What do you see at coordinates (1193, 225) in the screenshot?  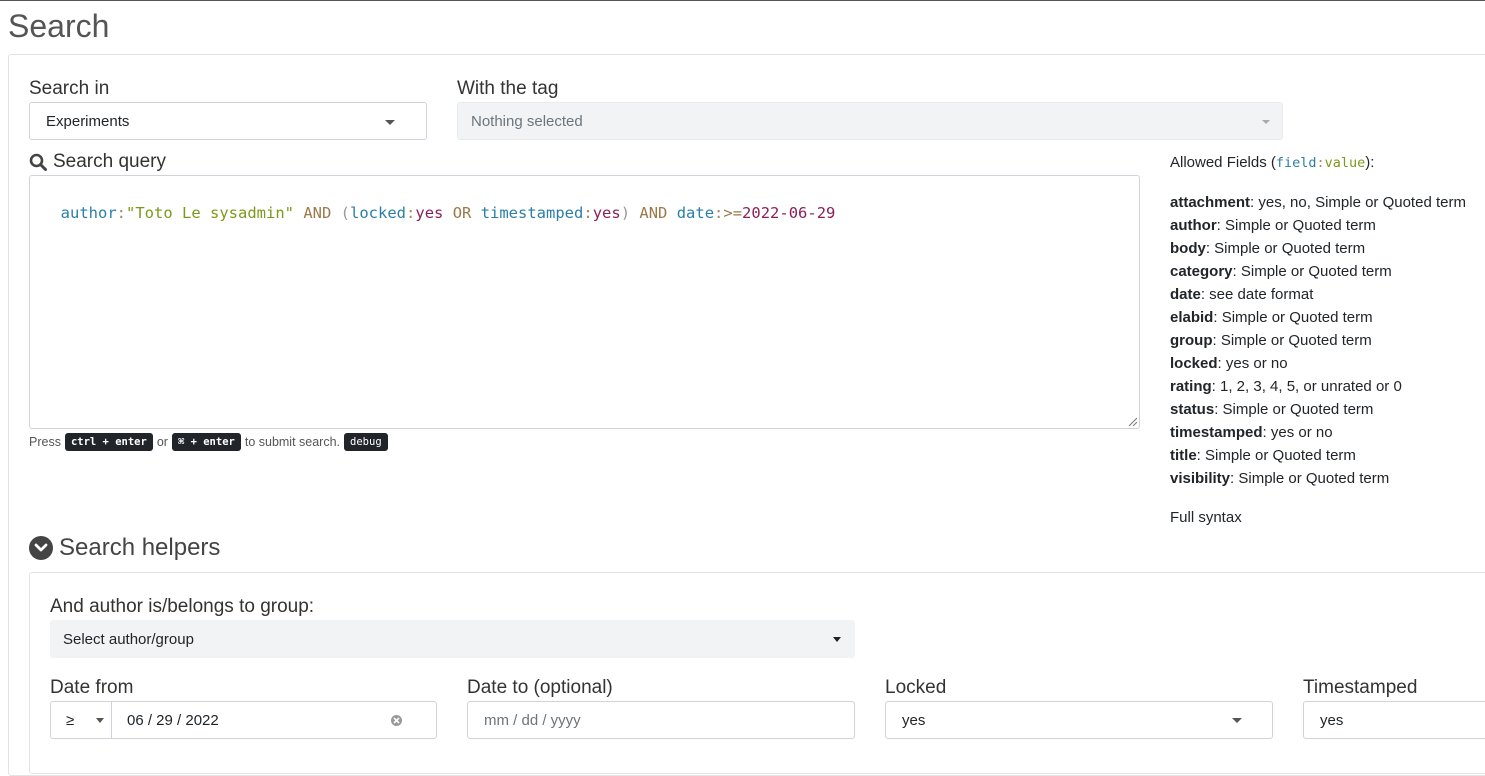 I see `allowed-field-name: author` at bounding box center [1193, 225].